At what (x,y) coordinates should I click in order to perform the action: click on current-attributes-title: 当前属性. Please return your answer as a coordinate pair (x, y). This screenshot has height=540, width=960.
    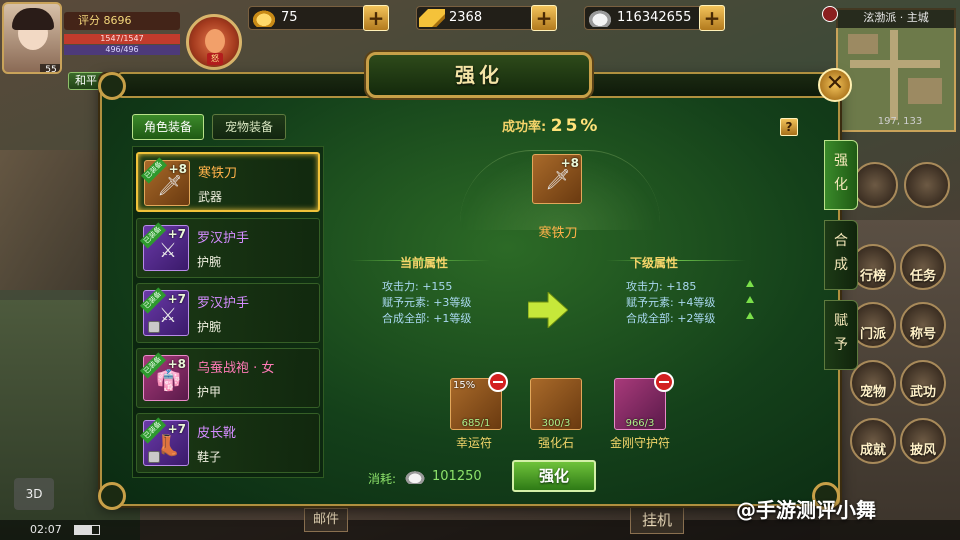
    Looking at the image, I should click on (424, 263).